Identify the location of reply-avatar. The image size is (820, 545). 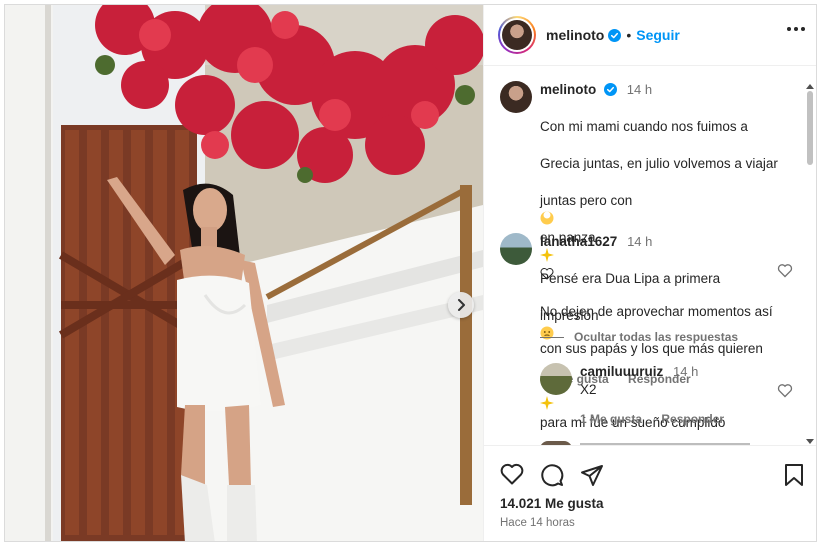
(556, 379).